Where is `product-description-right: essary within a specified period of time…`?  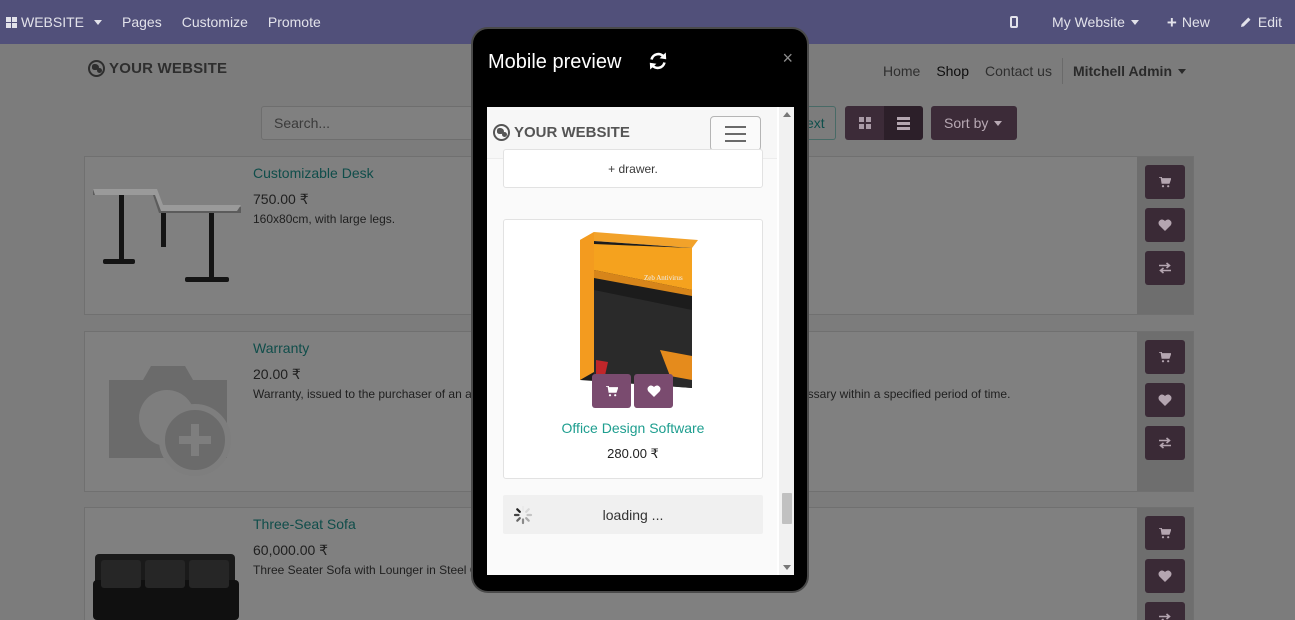
product-description-right: essary within a specified period of time… is located at coordinates (906, 394).